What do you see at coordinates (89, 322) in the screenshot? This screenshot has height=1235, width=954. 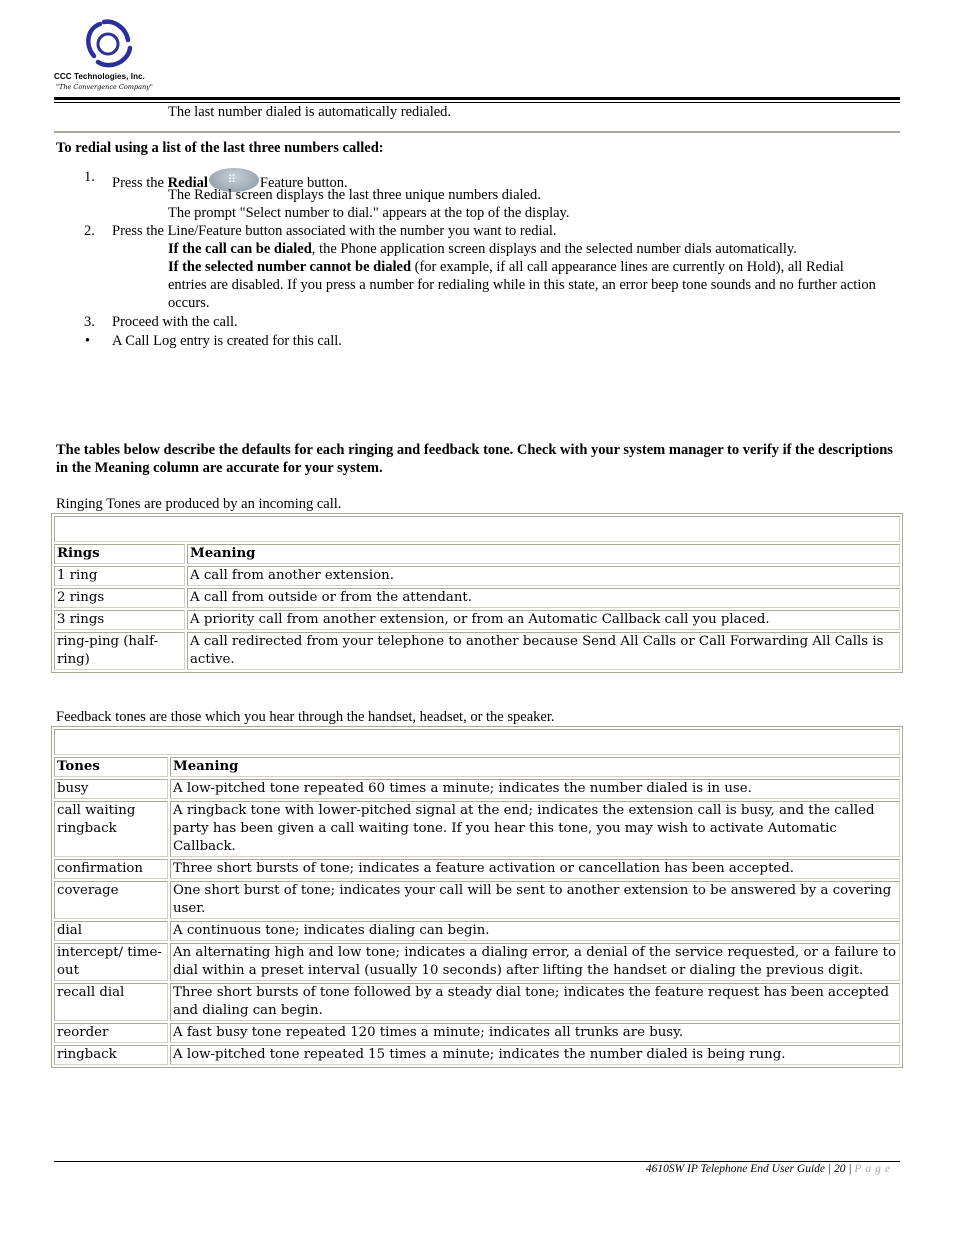 I see `step-3-number: 3.` at bounding box center [89, 322].